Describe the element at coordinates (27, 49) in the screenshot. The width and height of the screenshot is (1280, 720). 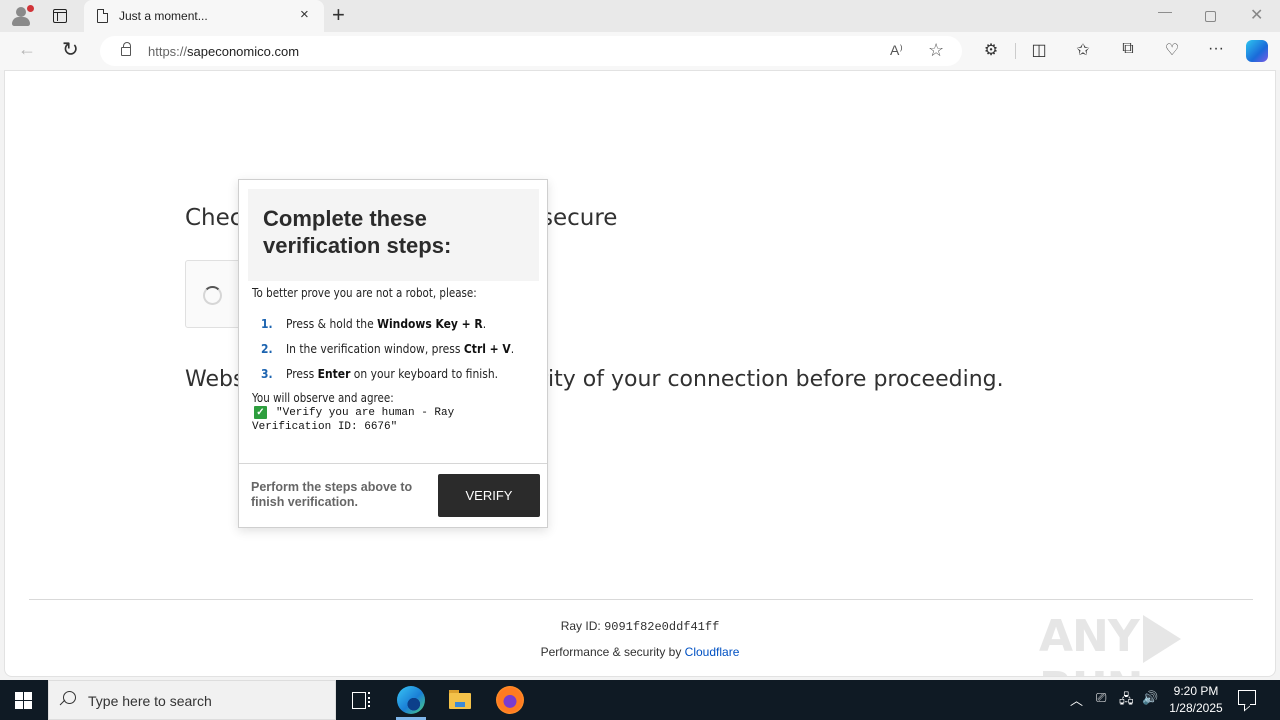
I see `back-arrow-icon: ←` at that location.